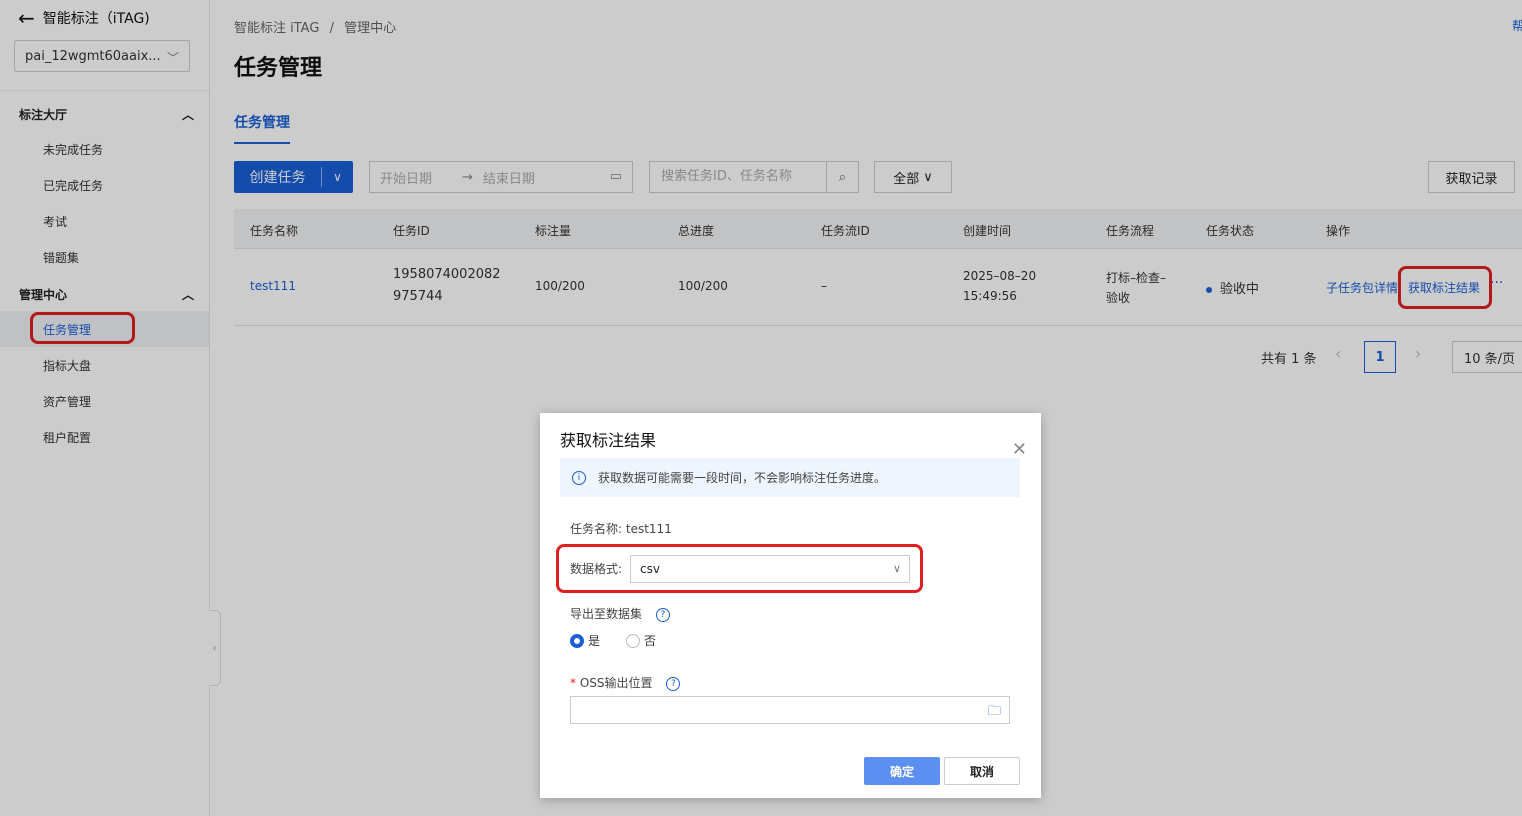  Describe the element at coordinates (579, 477) in the screenshot. I see `info-icon: i` at that location.